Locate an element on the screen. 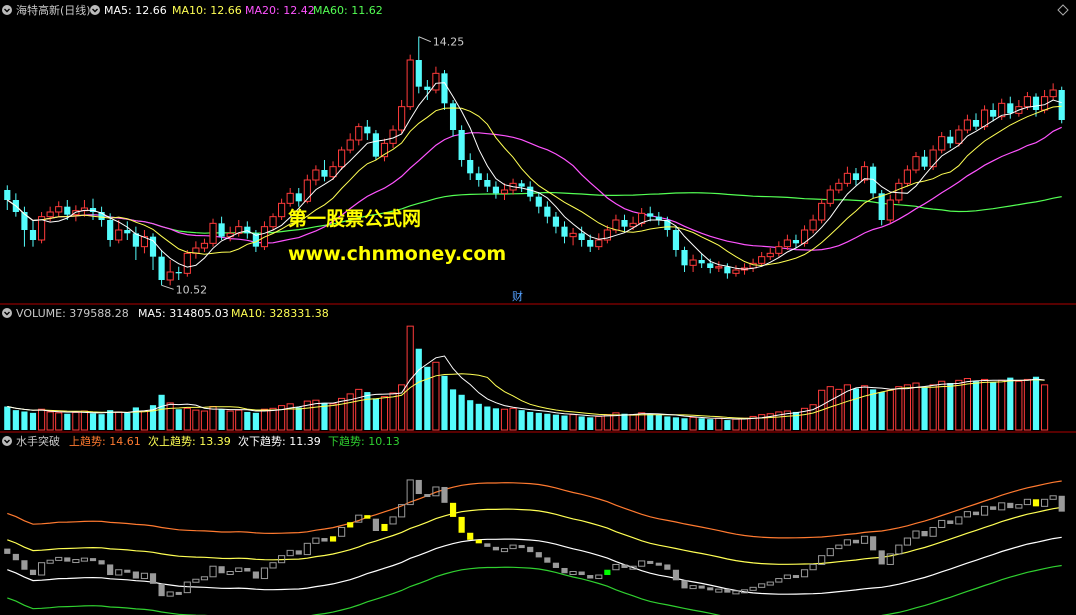 This screenshot has height=615, width=1076. high-price-label: 14.25 is located at coordinates (449, 42).